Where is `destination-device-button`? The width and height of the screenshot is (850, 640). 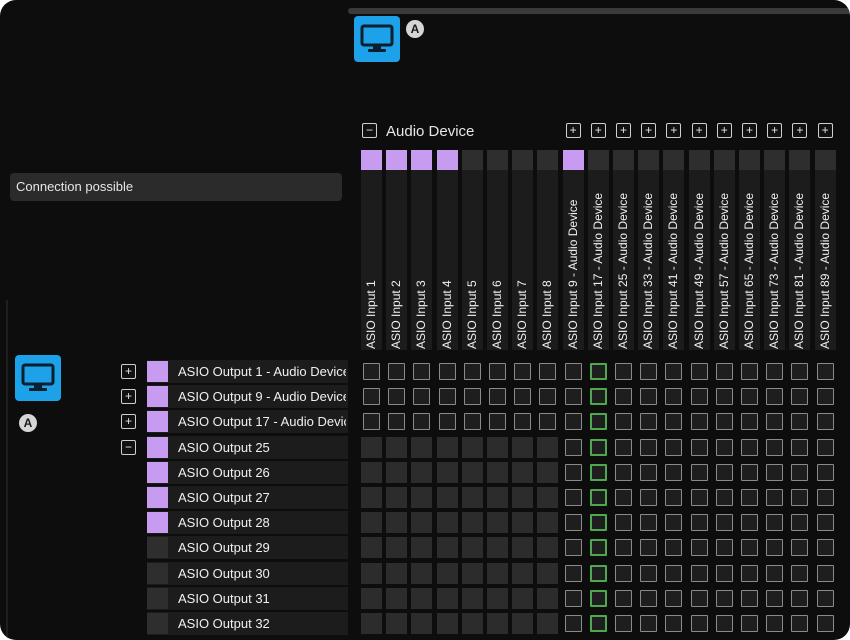 destination-device-button is located at coordinates (377, 39).